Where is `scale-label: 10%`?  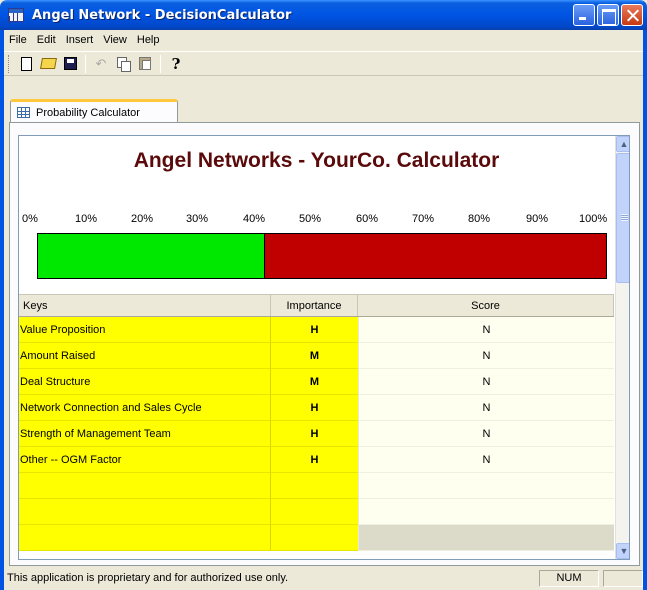 scale-label: 10% is located at coordinates (86, 219).